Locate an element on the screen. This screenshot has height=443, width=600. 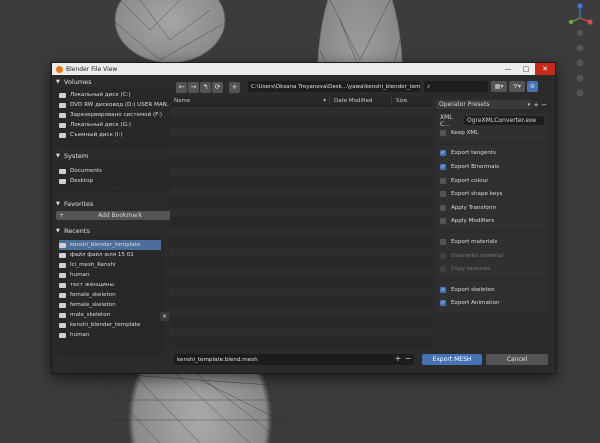
parent-dir-icon: ↰ is located at coordinates (205, 87).